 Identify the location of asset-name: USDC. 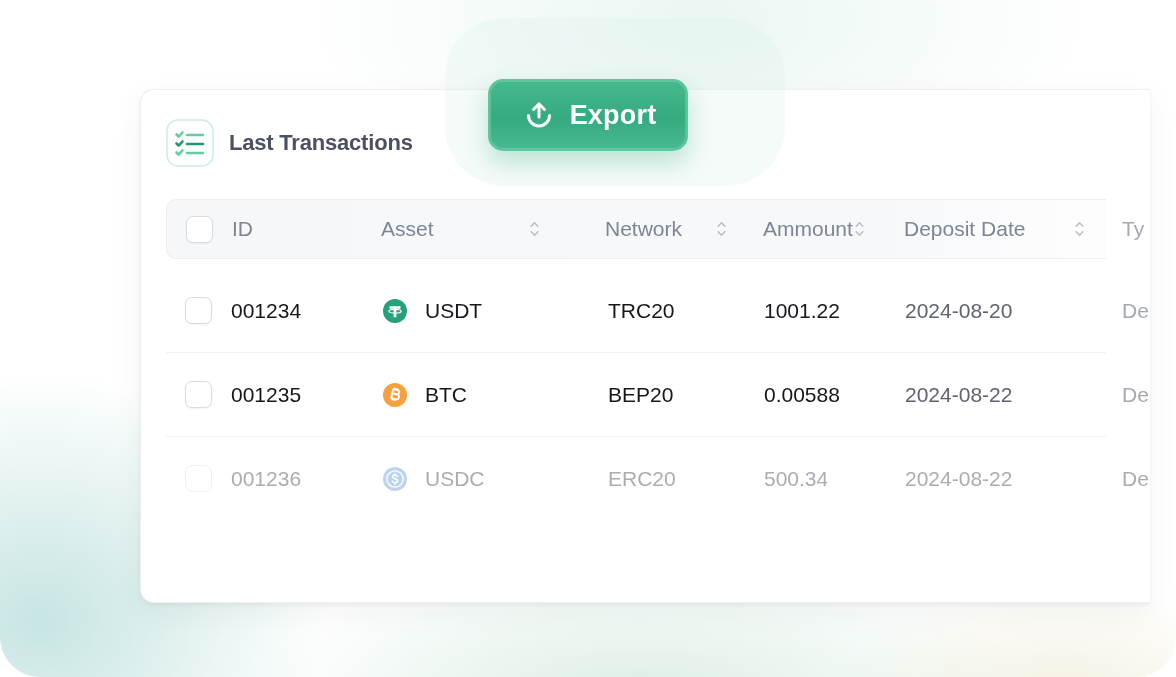
(455, 478).